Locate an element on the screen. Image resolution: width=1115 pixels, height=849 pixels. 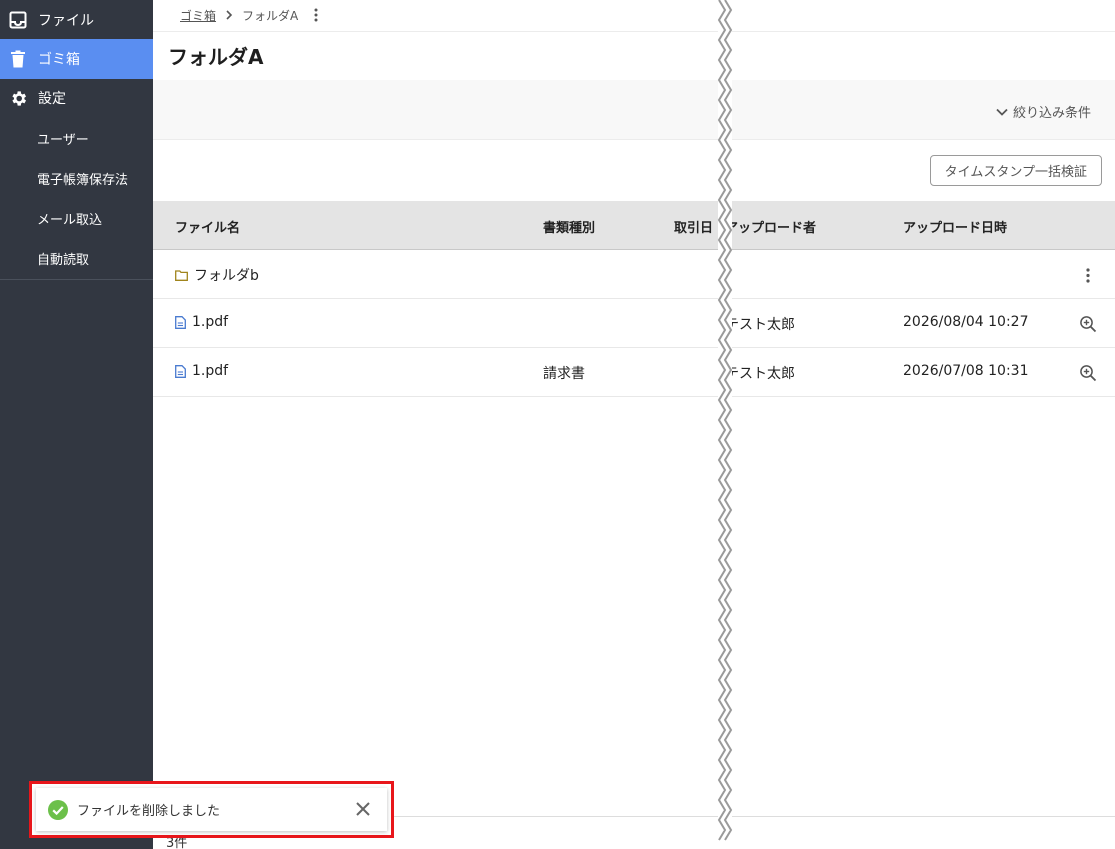
cell-uploaded-at: 2026/07/08 10:31 is located at coordinates (966, 371).